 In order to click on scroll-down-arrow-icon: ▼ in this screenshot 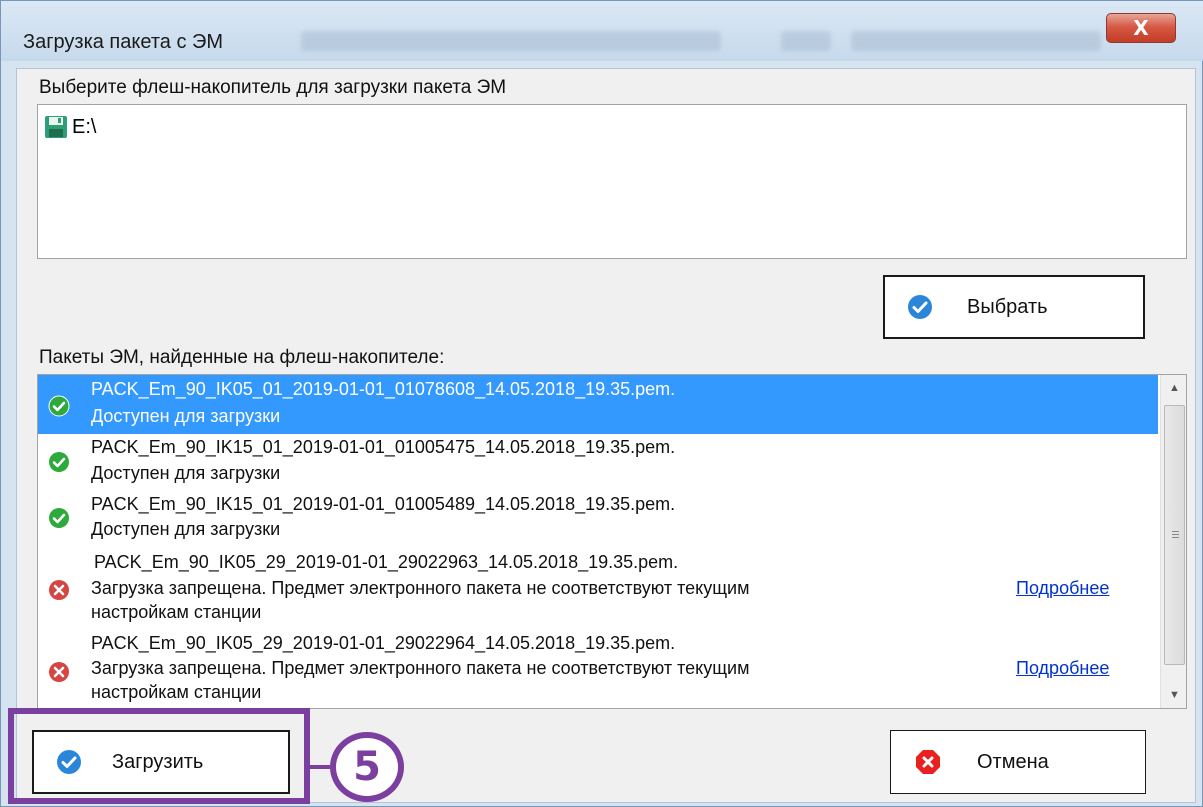, I will do `click(1173, 695)`.